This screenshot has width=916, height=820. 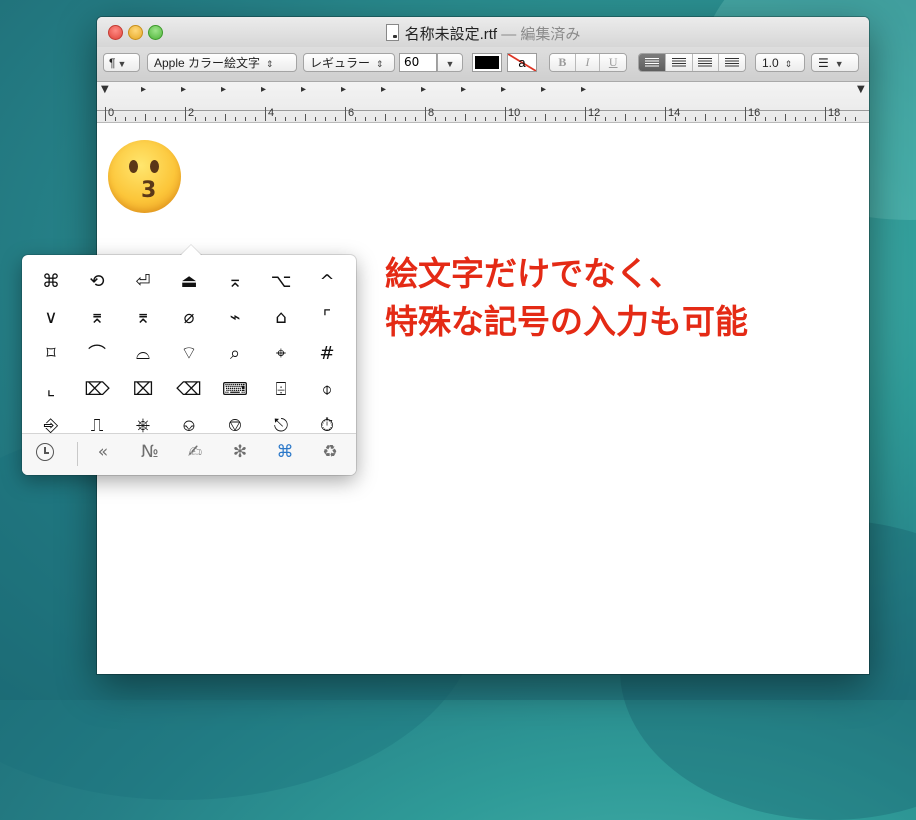 I want to click on symbol-cell: ⎋, so click(x=281, y=421).